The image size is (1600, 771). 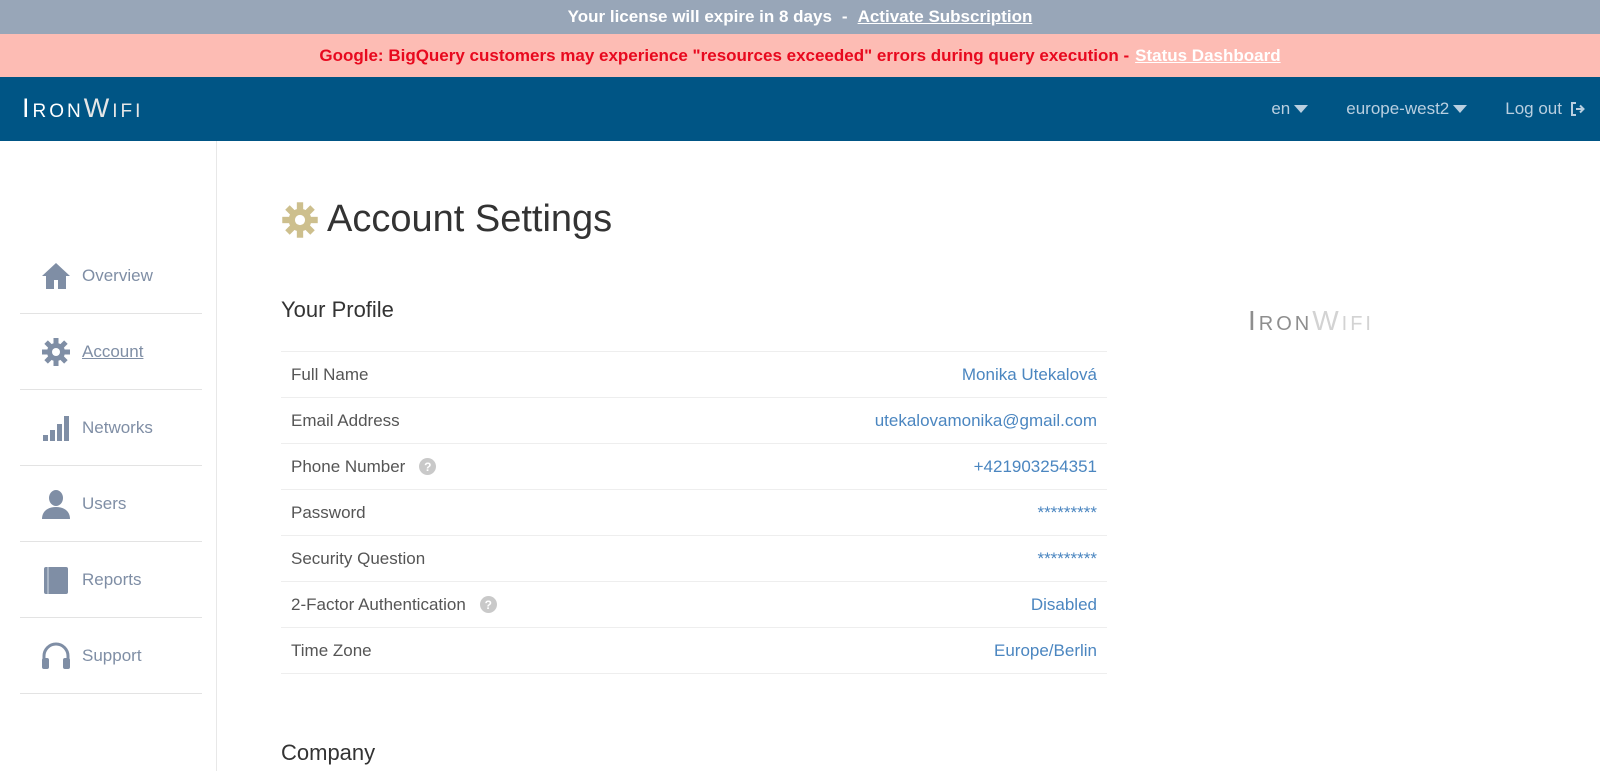 What do you see at coordinates (345, 420) in the screenshot?
I see `row-label: Email Address` at bounding box center [345, 420].